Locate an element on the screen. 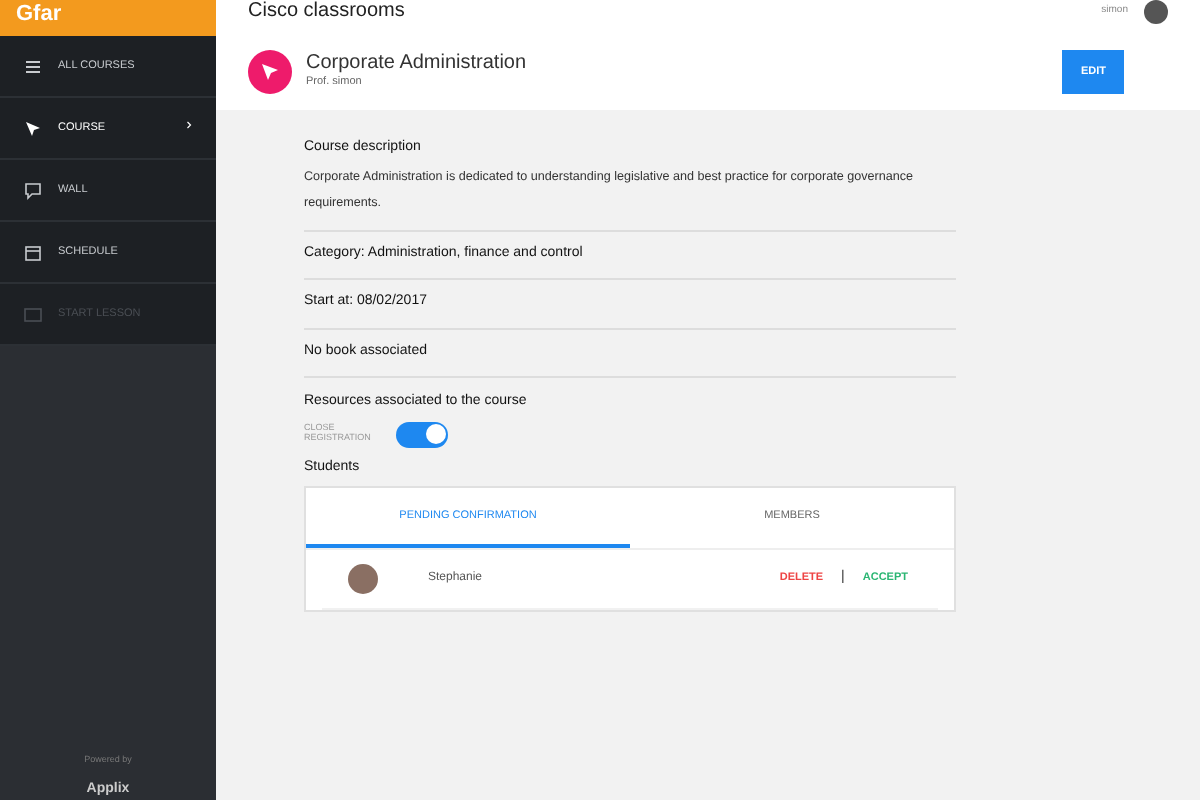  page-title: Cisco classrooms is located at coordinates (326, 13).